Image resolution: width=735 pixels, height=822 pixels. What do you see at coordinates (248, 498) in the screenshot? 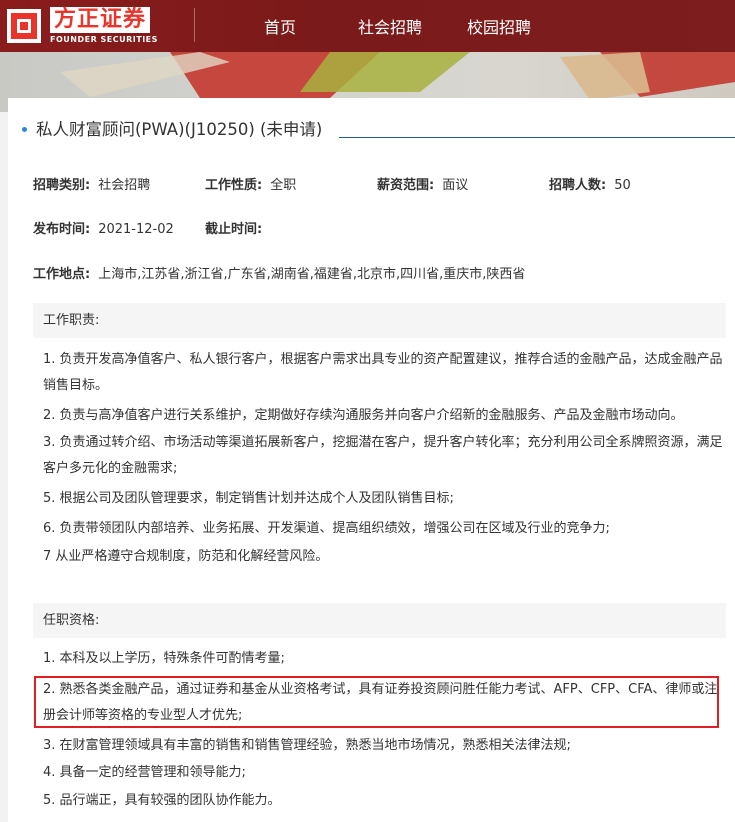
I see `duty-item-5: 5. 根据公司及团队管理要求，制定销售计划并达成个人及团队销售目标;` at bounding box center [248, 498].